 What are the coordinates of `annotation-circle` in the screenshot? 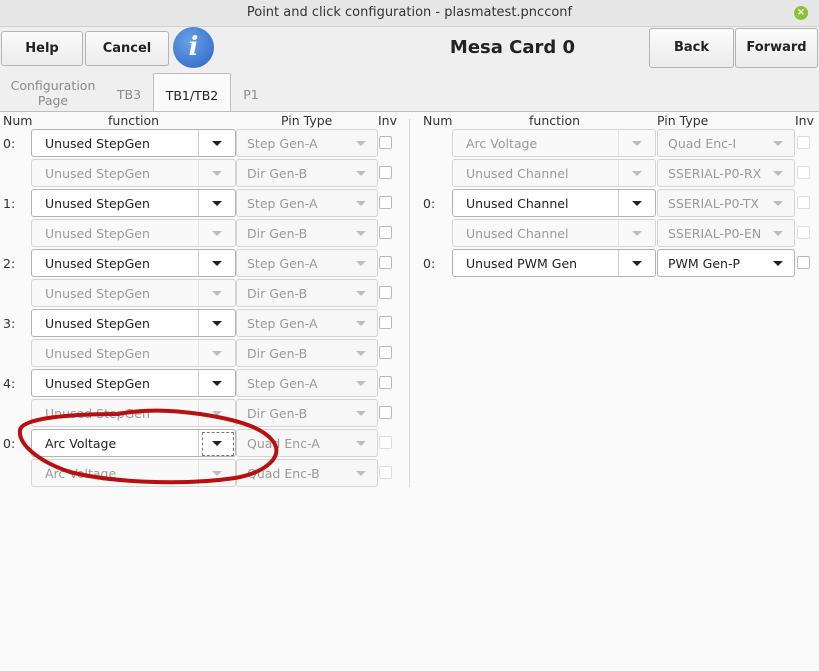 It's located at (148, 446).